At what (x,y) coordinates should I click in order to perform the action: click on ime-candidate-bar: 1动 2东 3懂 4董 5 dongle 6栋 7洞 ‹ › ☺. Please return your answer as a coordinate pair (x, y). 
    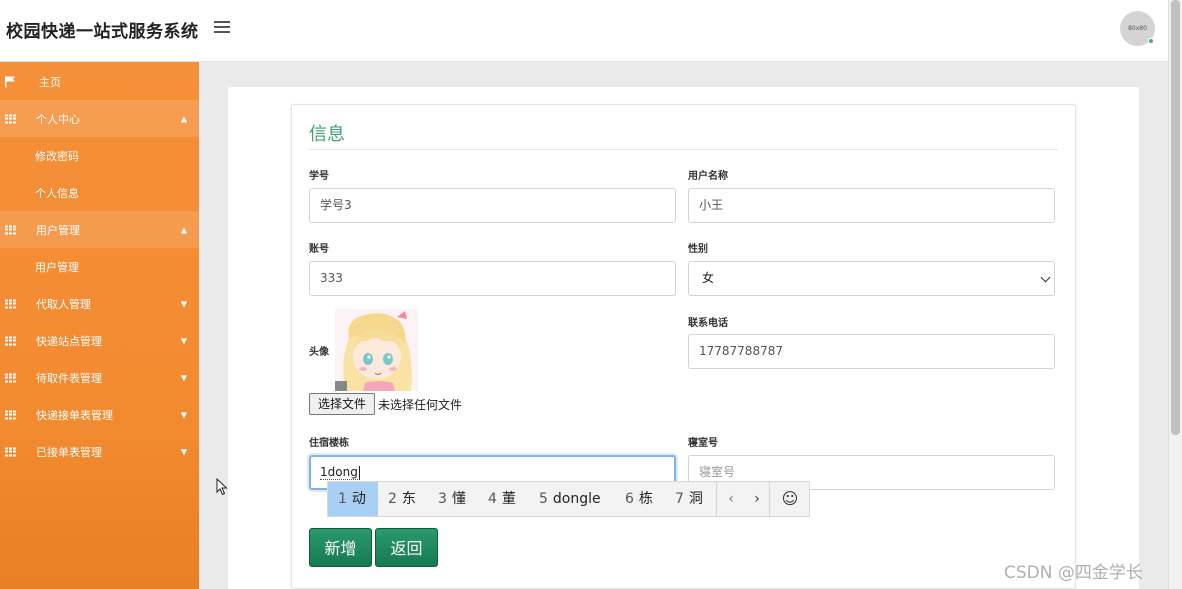
    Looking at the image, I should click on (568, 499).